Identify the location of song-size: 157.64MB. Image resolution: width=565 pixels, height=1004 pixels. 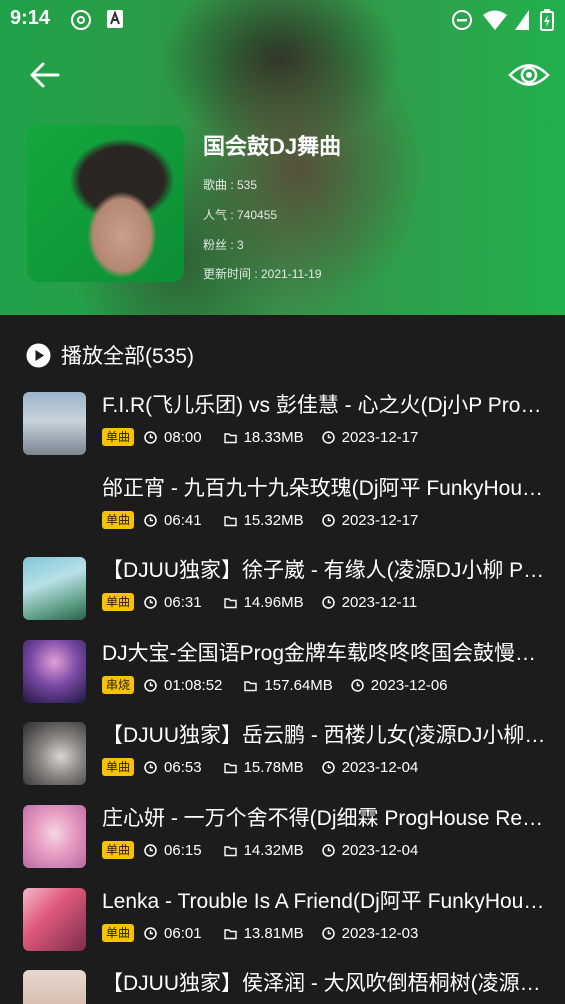
(298, 685).